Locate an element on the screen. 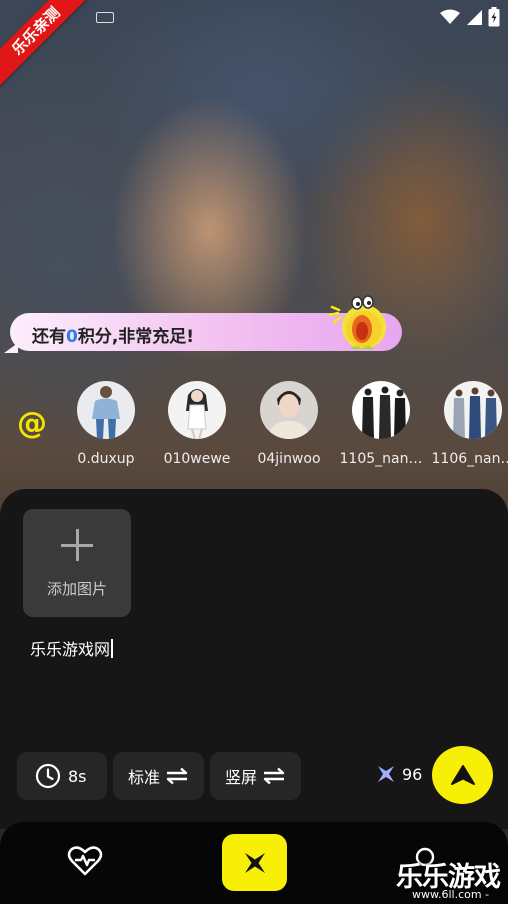  generate-button is located at coordinates (462, 775).